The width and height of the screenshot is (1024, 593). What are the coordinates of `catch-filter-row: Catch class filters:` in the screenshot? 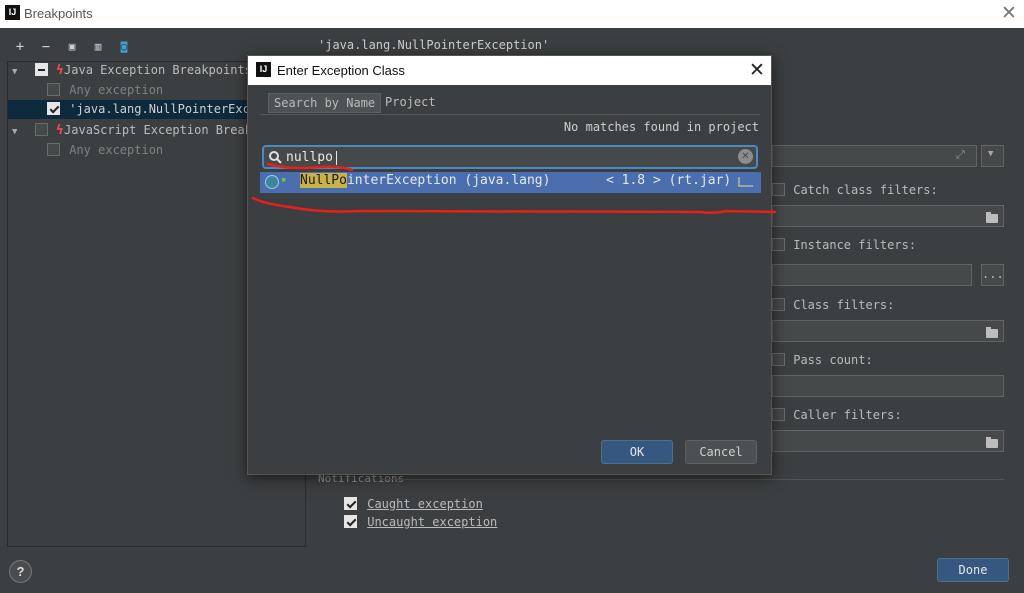 It's located at (855, 190).